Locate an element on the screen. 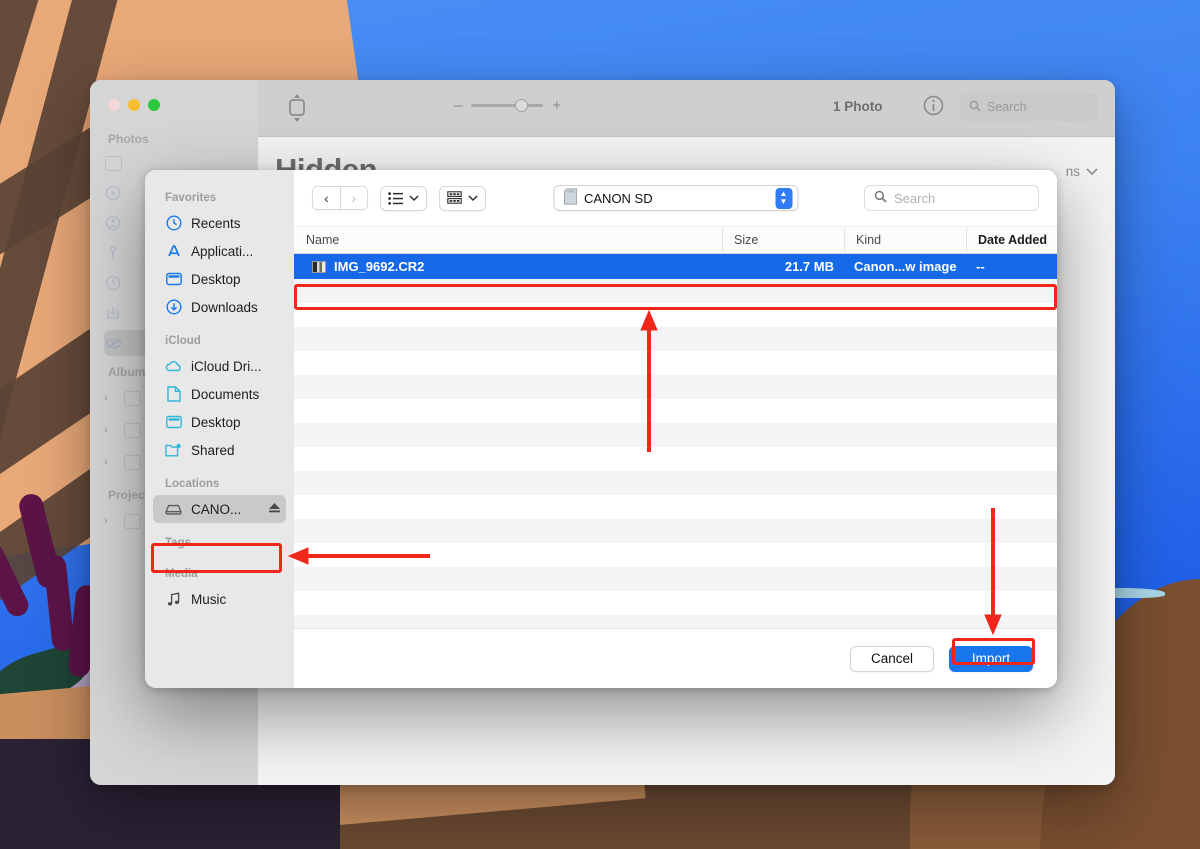 Image resolution: width=1200 pixels, height=849 pixels. dialog-sidebar-item-documents: Documents is located at coordinates (219, 394).